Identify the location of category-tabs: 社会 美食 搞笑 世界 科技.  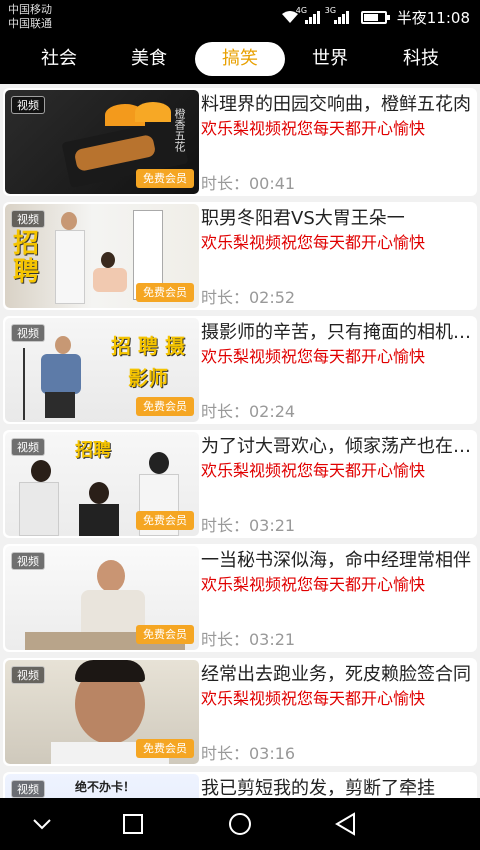
(240, 59).